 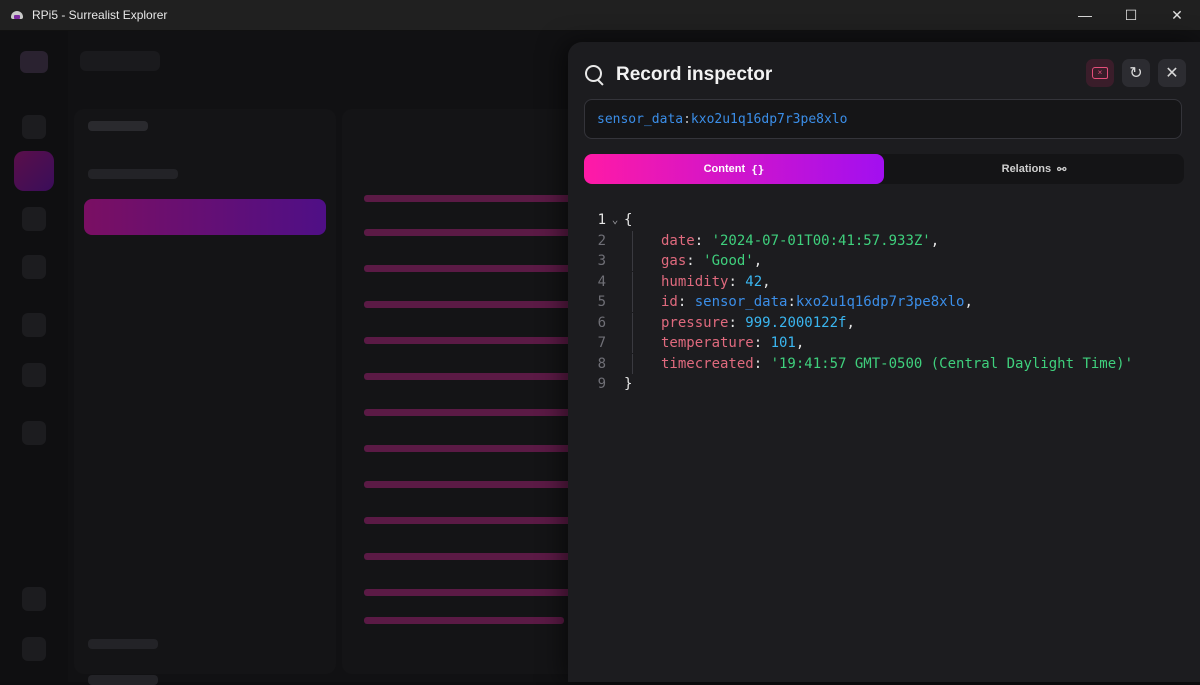 I want to click on rail-item-explorer-icon, so click(x=34, y=171).